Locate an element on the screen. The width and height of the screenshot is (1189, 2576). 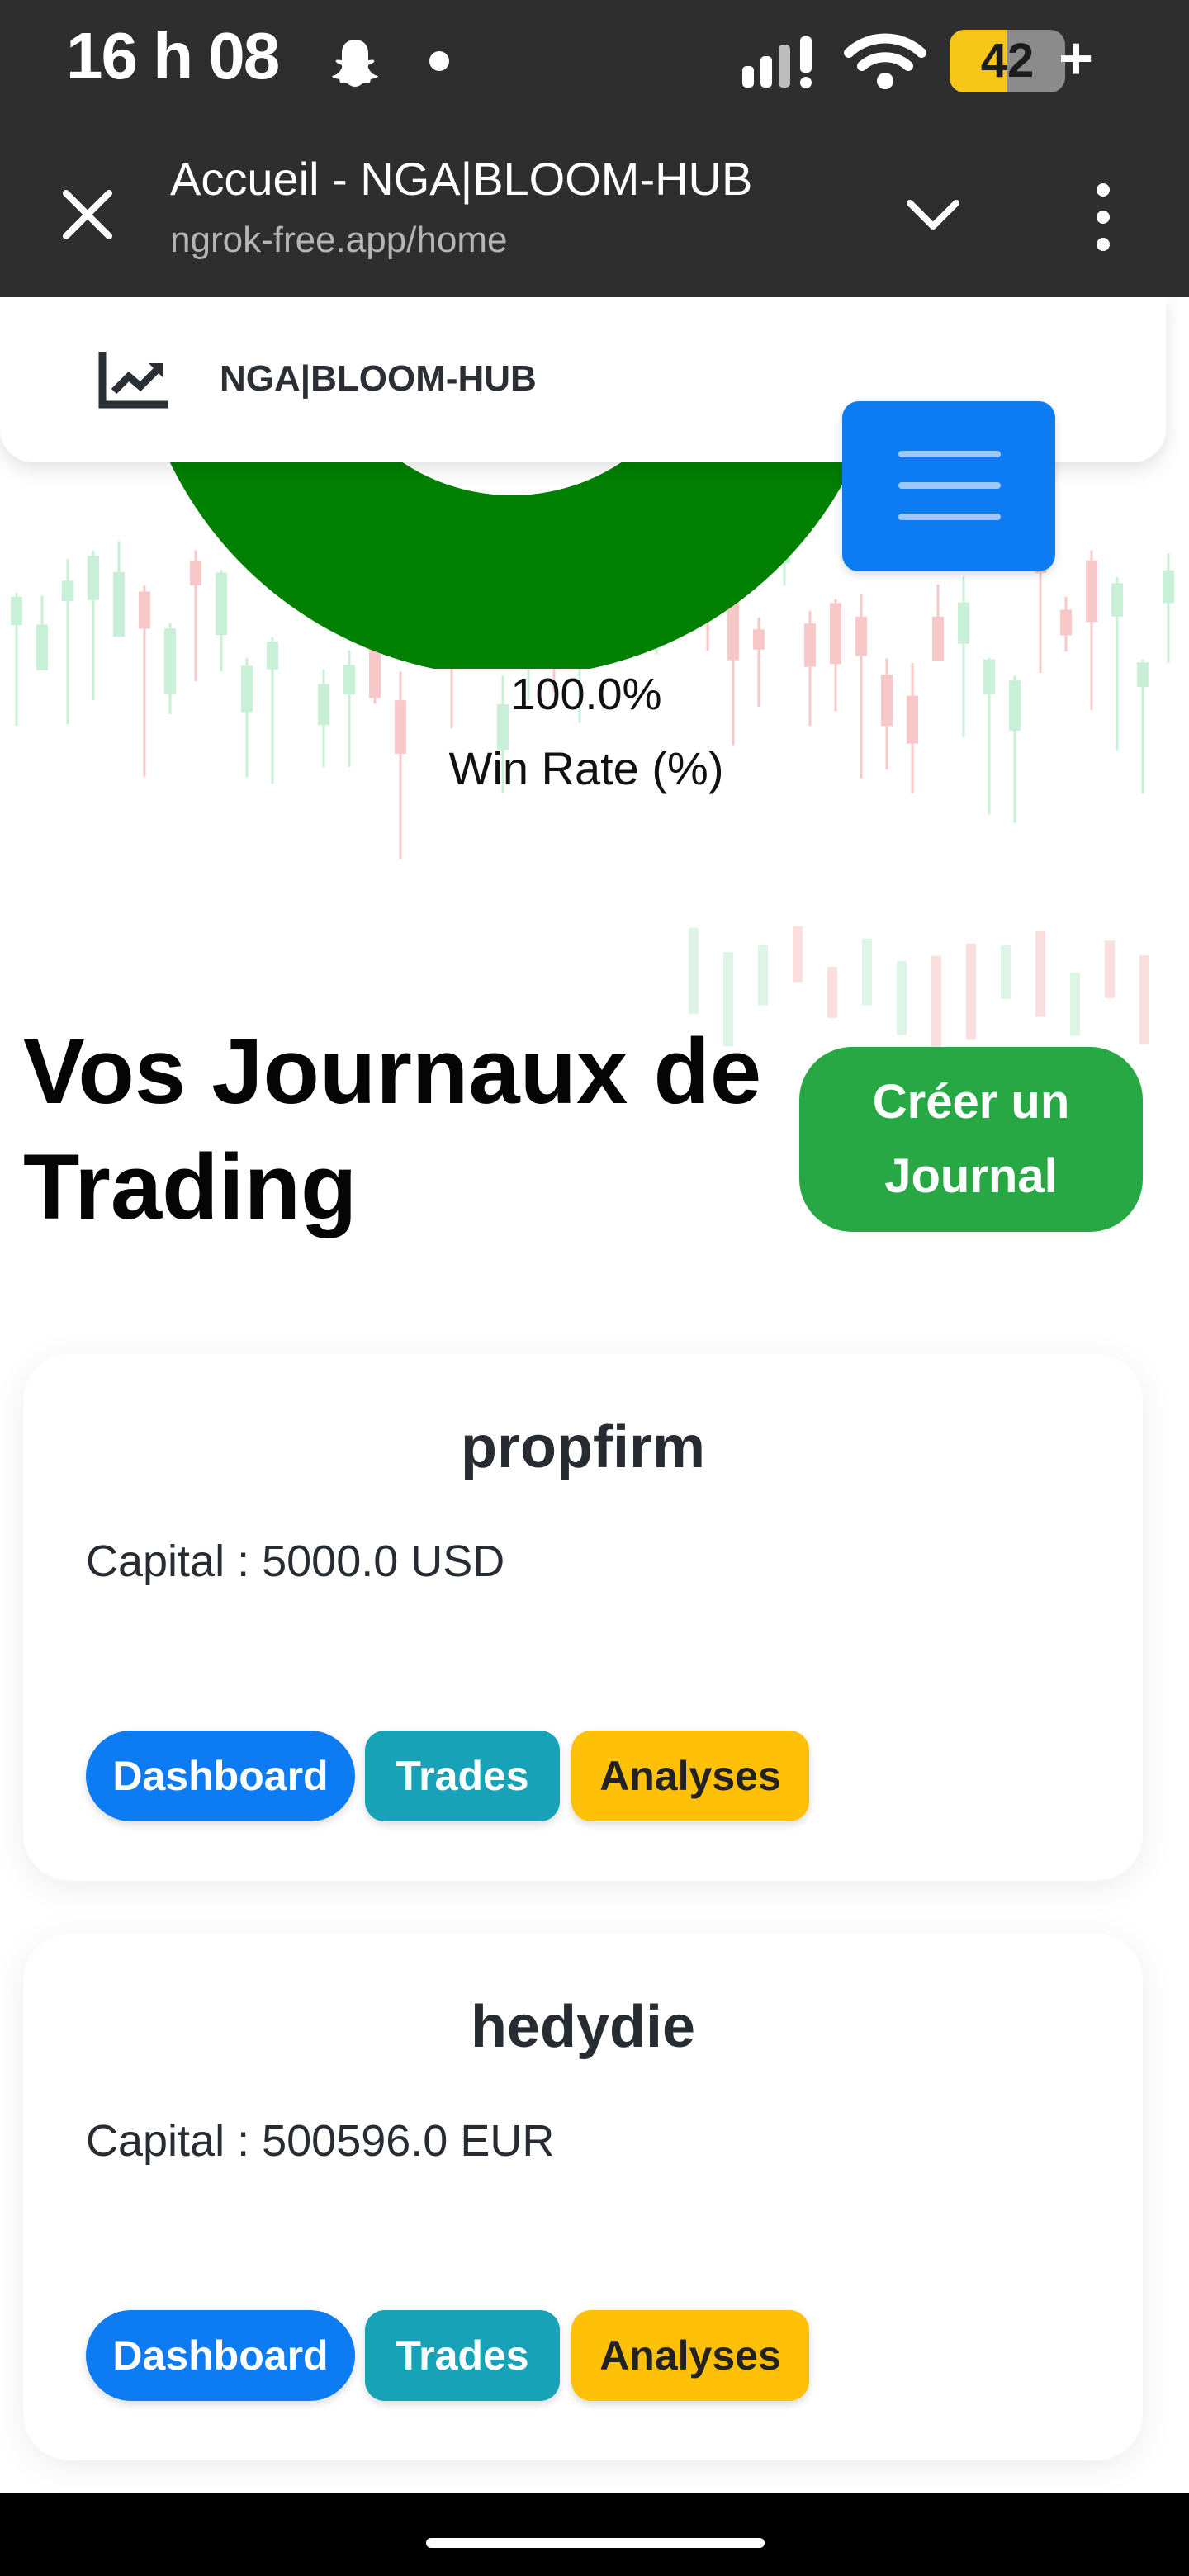
signal-icon is located at coordinates (777, 62).